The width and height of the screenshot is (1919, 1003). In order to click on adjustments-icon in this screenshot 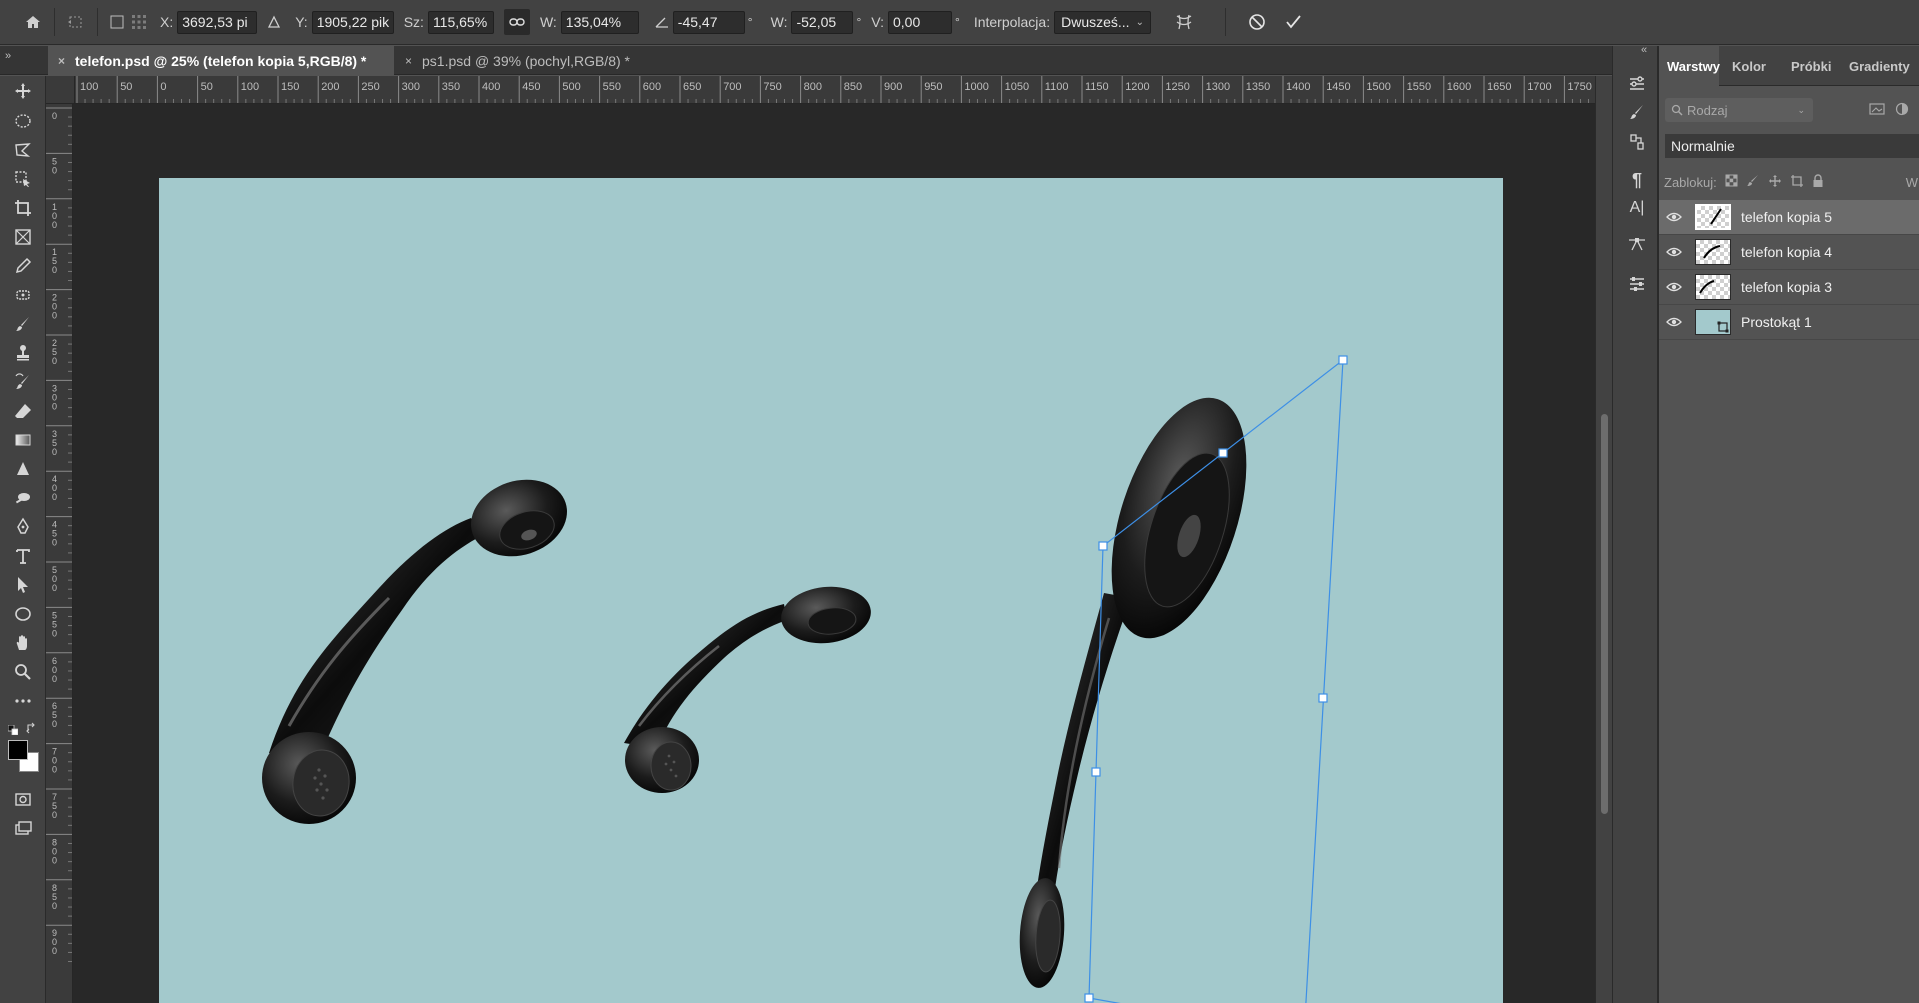, I will do `click(1637, 284)`.